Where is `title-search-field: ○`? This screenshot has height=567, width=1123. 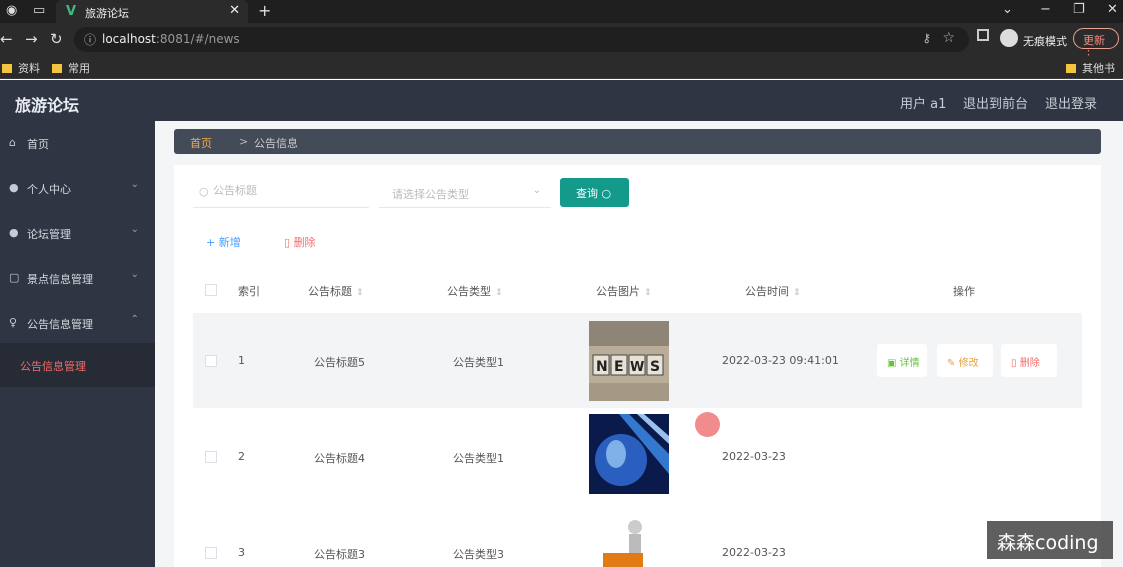
title-search-field: ○ is located at coordinates (281, 193).